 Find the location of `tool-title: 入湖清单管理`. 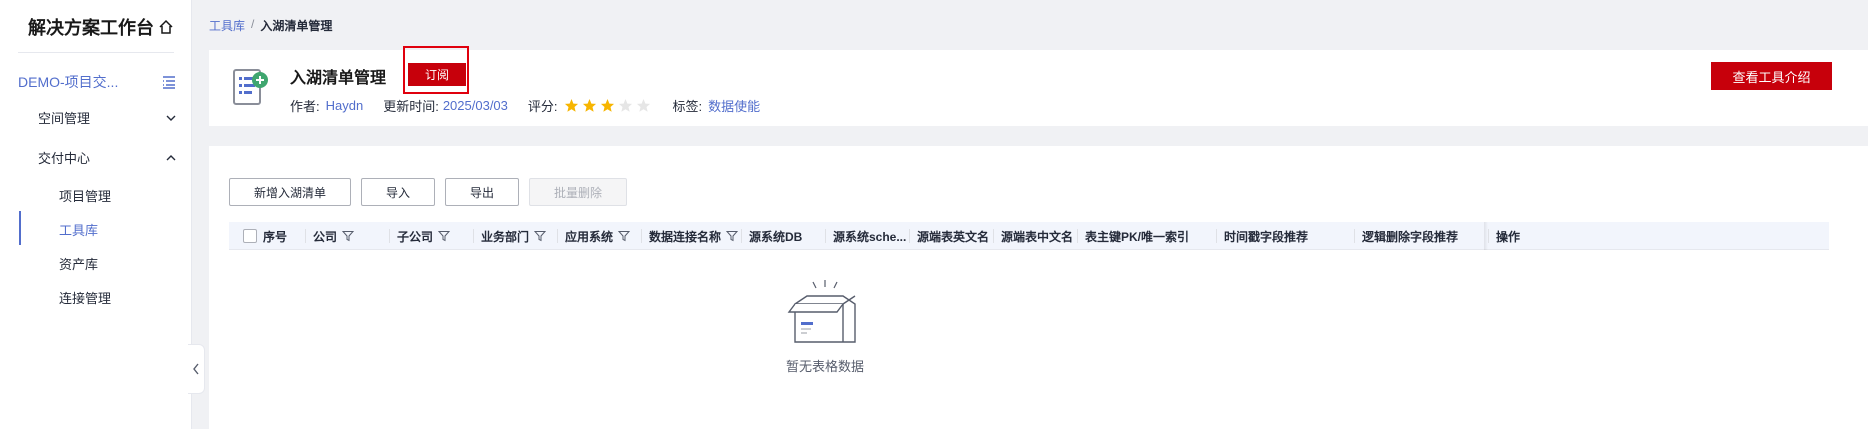

tool-title: 入湖清单管理 is located at coordinates (338, 78).